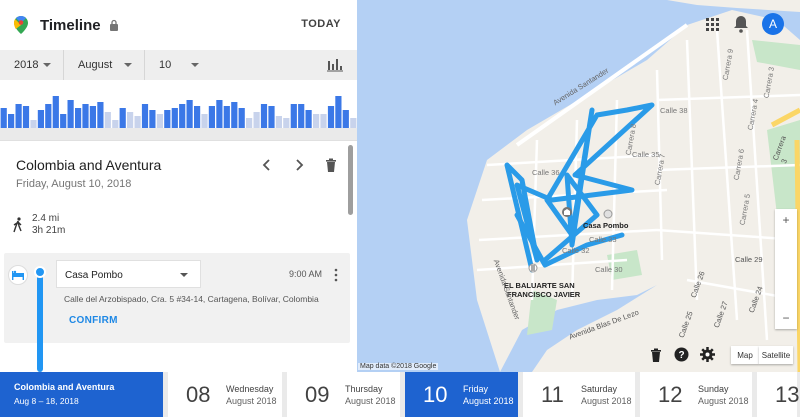  What do you see at coordinates (674, 110) in the screenshot?
I see `street-label-calle-38: Calle 38` at bounding box center [674, 110].